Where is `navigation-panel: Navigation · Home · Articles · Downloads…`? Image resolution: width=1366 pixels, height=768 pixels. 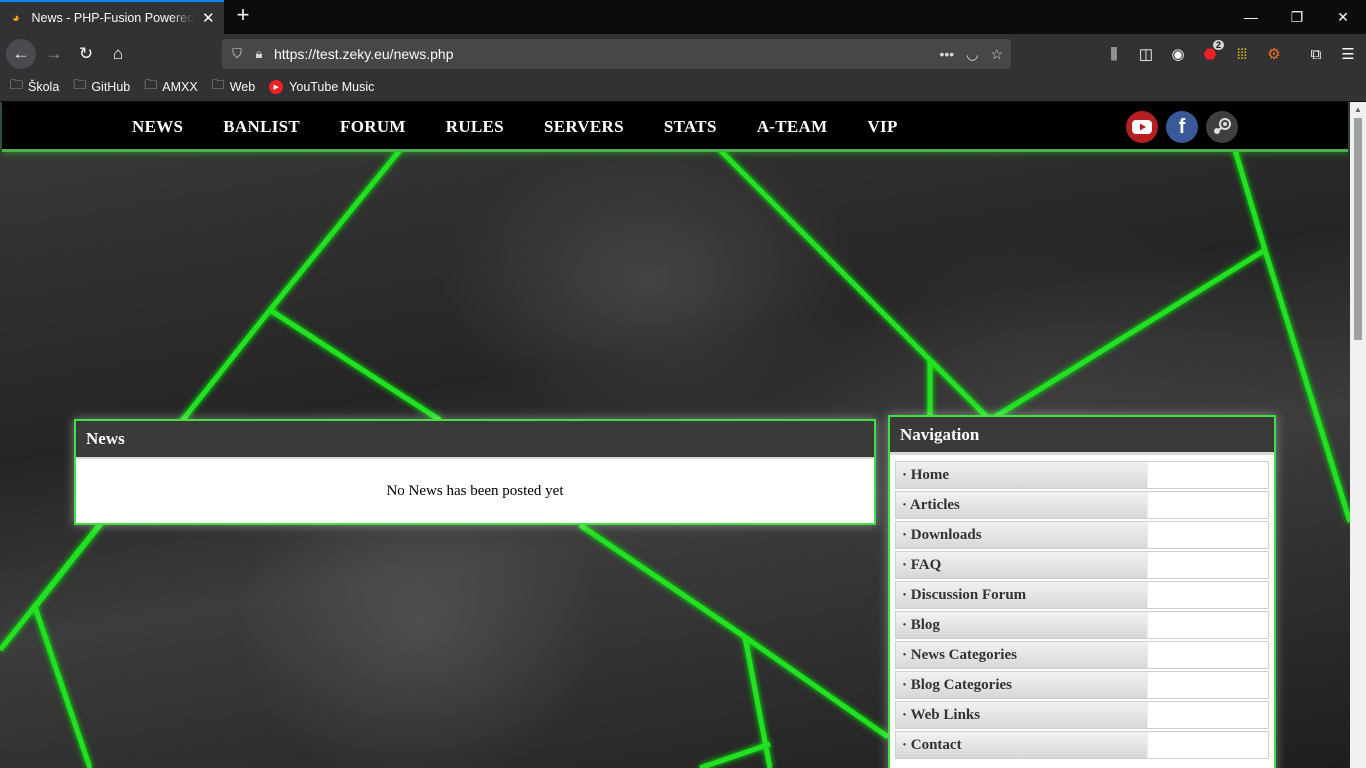
navigation-panel: Navigation · Home · Articles · Downloads… is located at coordinates (1082, 591).